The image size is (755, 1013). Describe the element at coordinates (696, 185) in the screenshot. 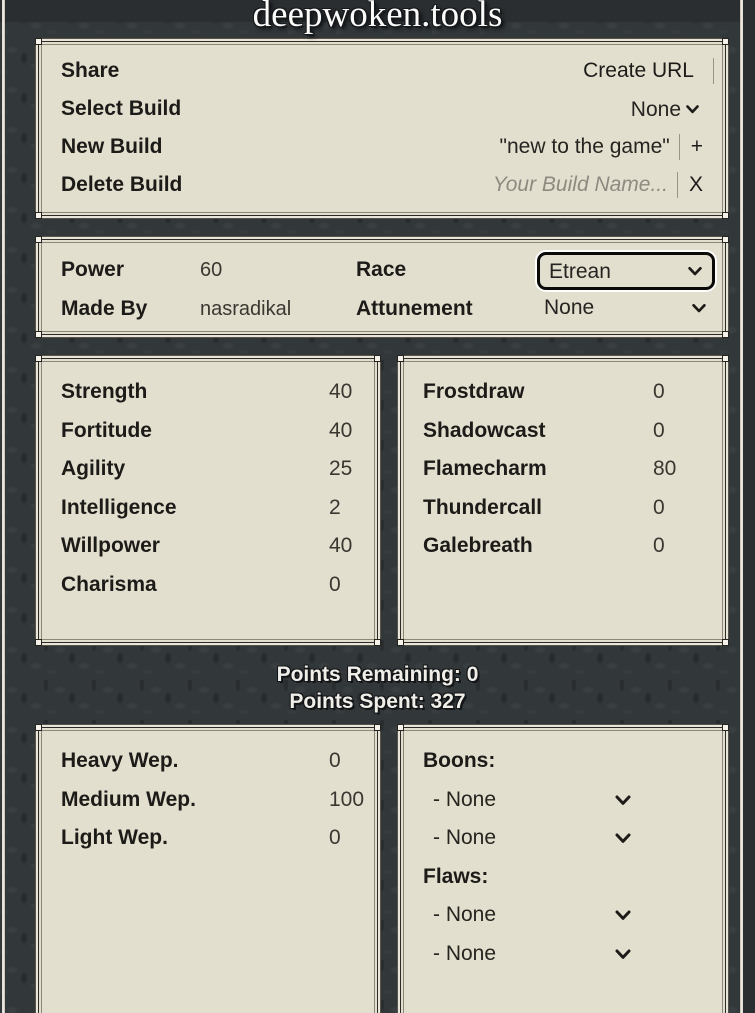

I see `delete-build-button: X` at that location.